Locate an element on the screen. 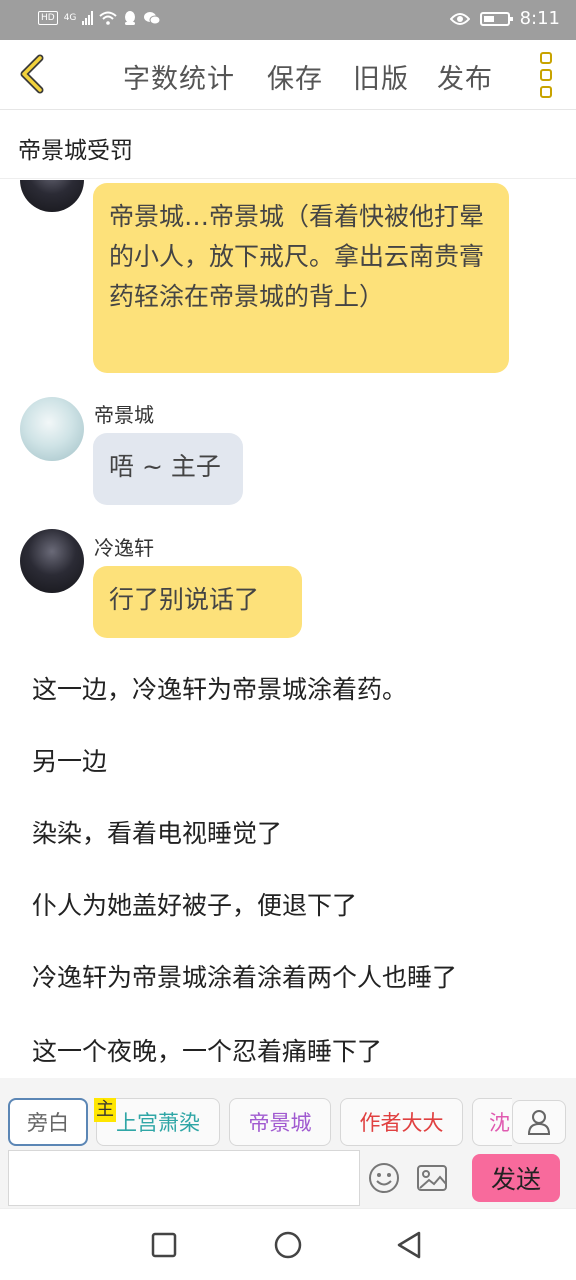  square-icon is located at coordinates (164, 1245).